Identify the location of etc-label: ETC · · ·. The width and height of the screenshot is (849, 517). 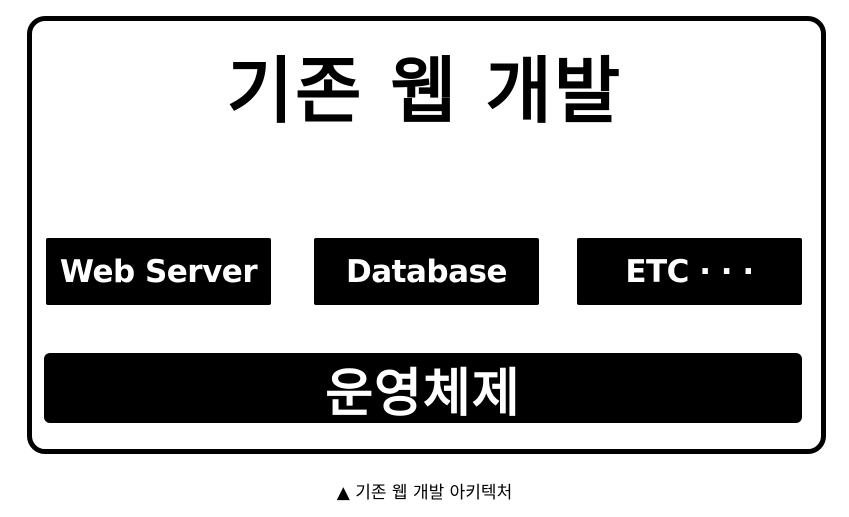
(689, 271).